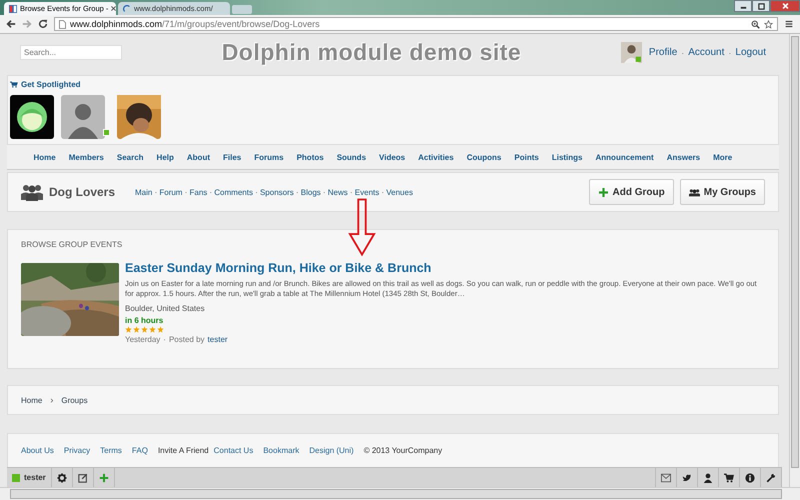  I want to click on site-title: Dolphin module demo site, so click(371, 52).